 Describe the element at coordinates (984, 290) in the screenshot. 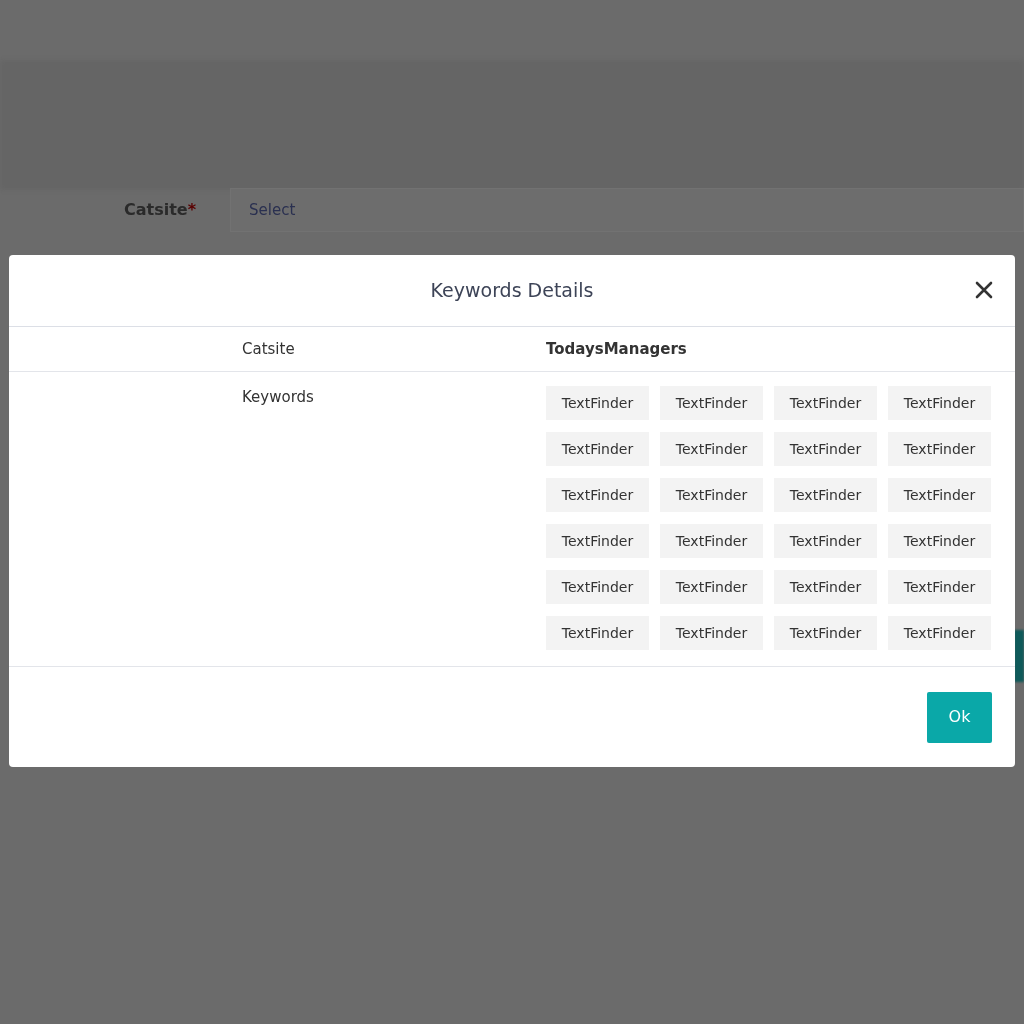

I see `close-icon` at that location.